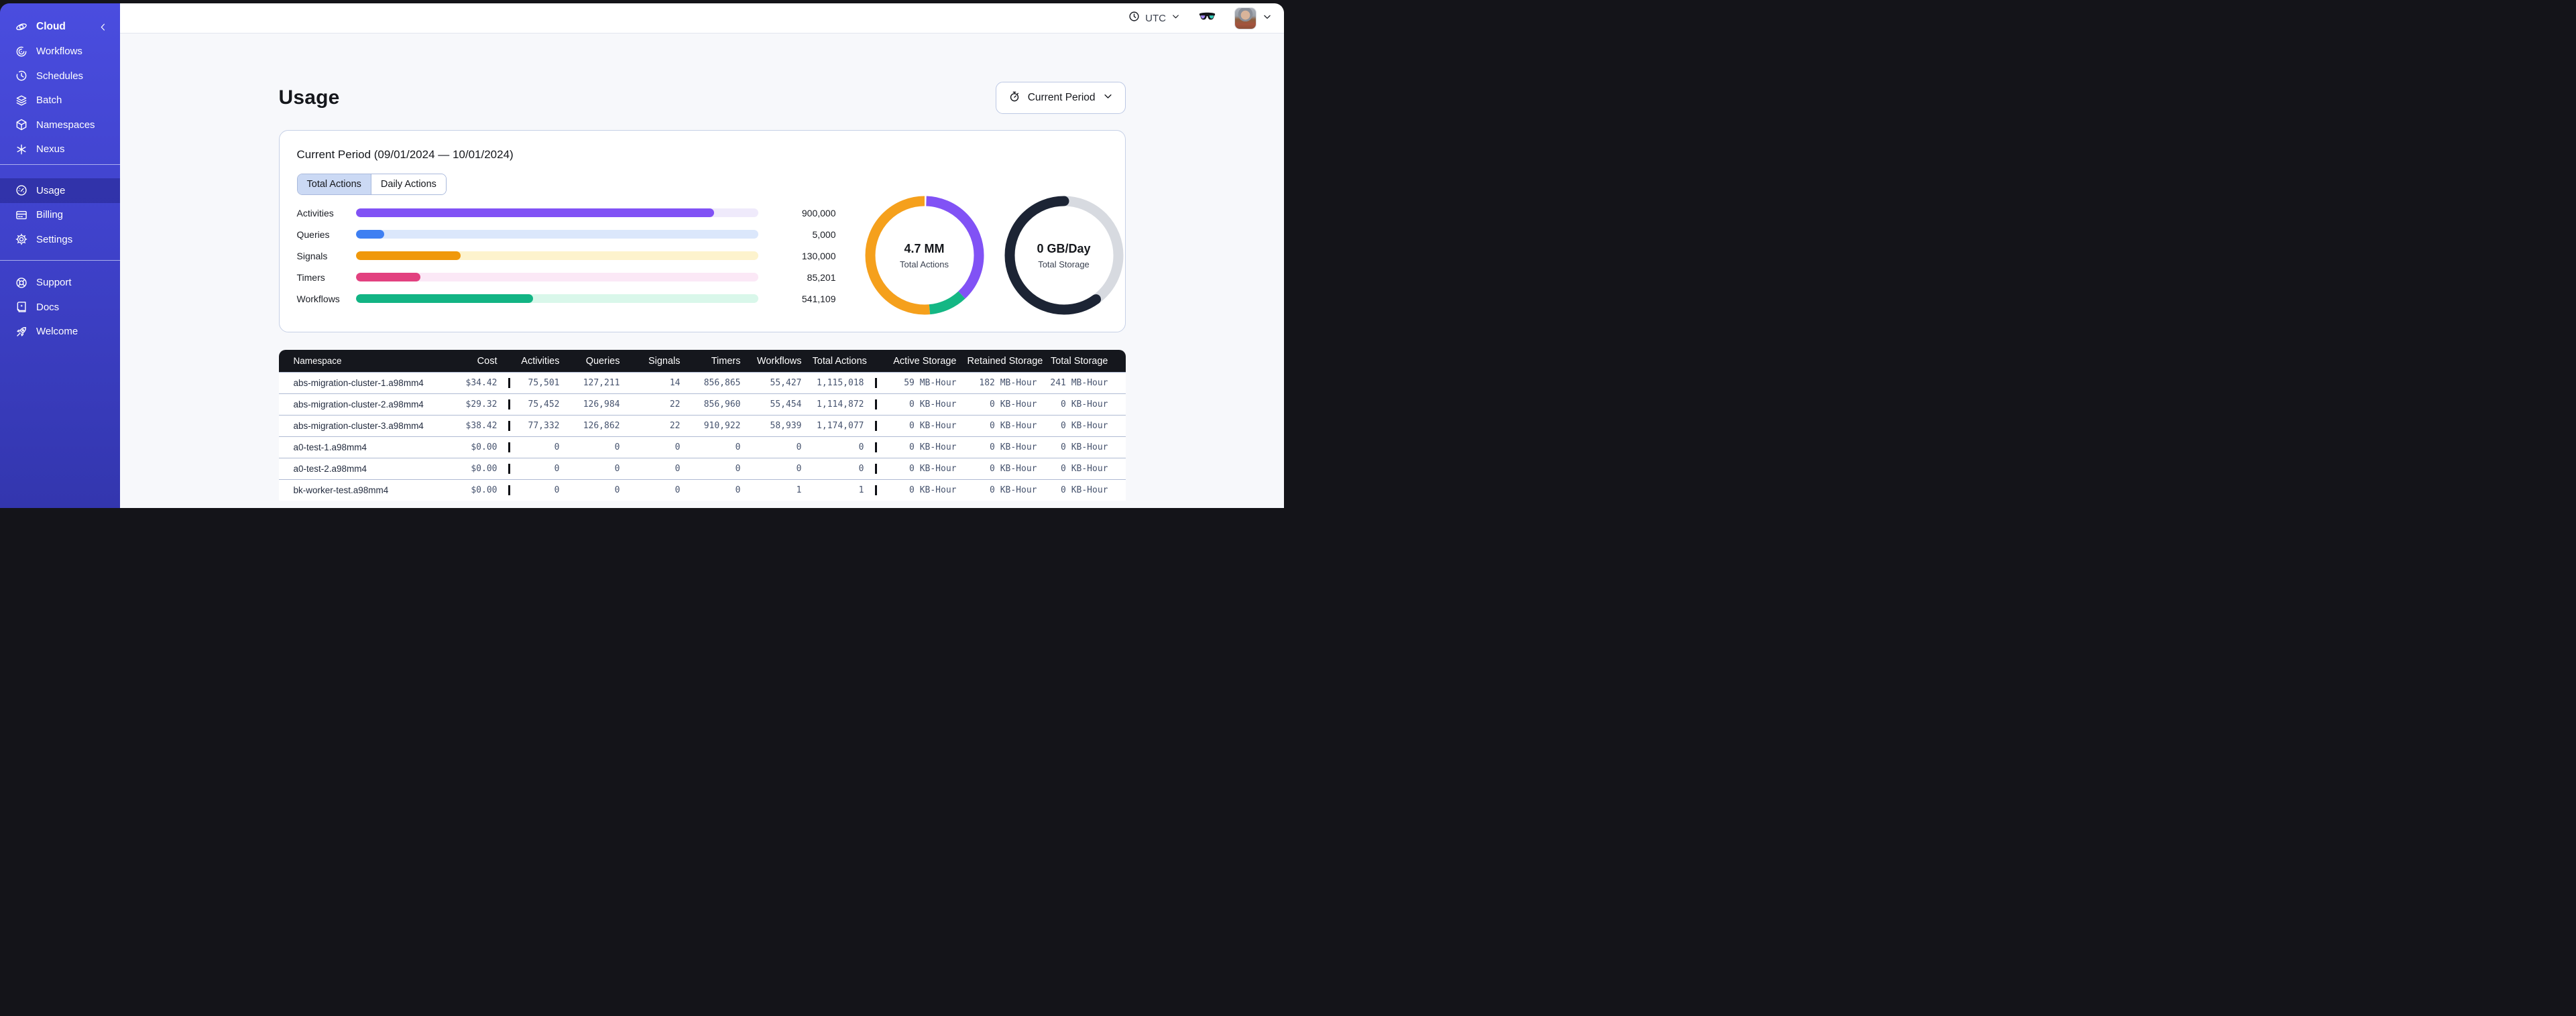 The image size is (2576, 1016). What do you see at coordinates (60, 164) in the screenshot?
I see `sidebar-divider` at bounding box center [60, 164].